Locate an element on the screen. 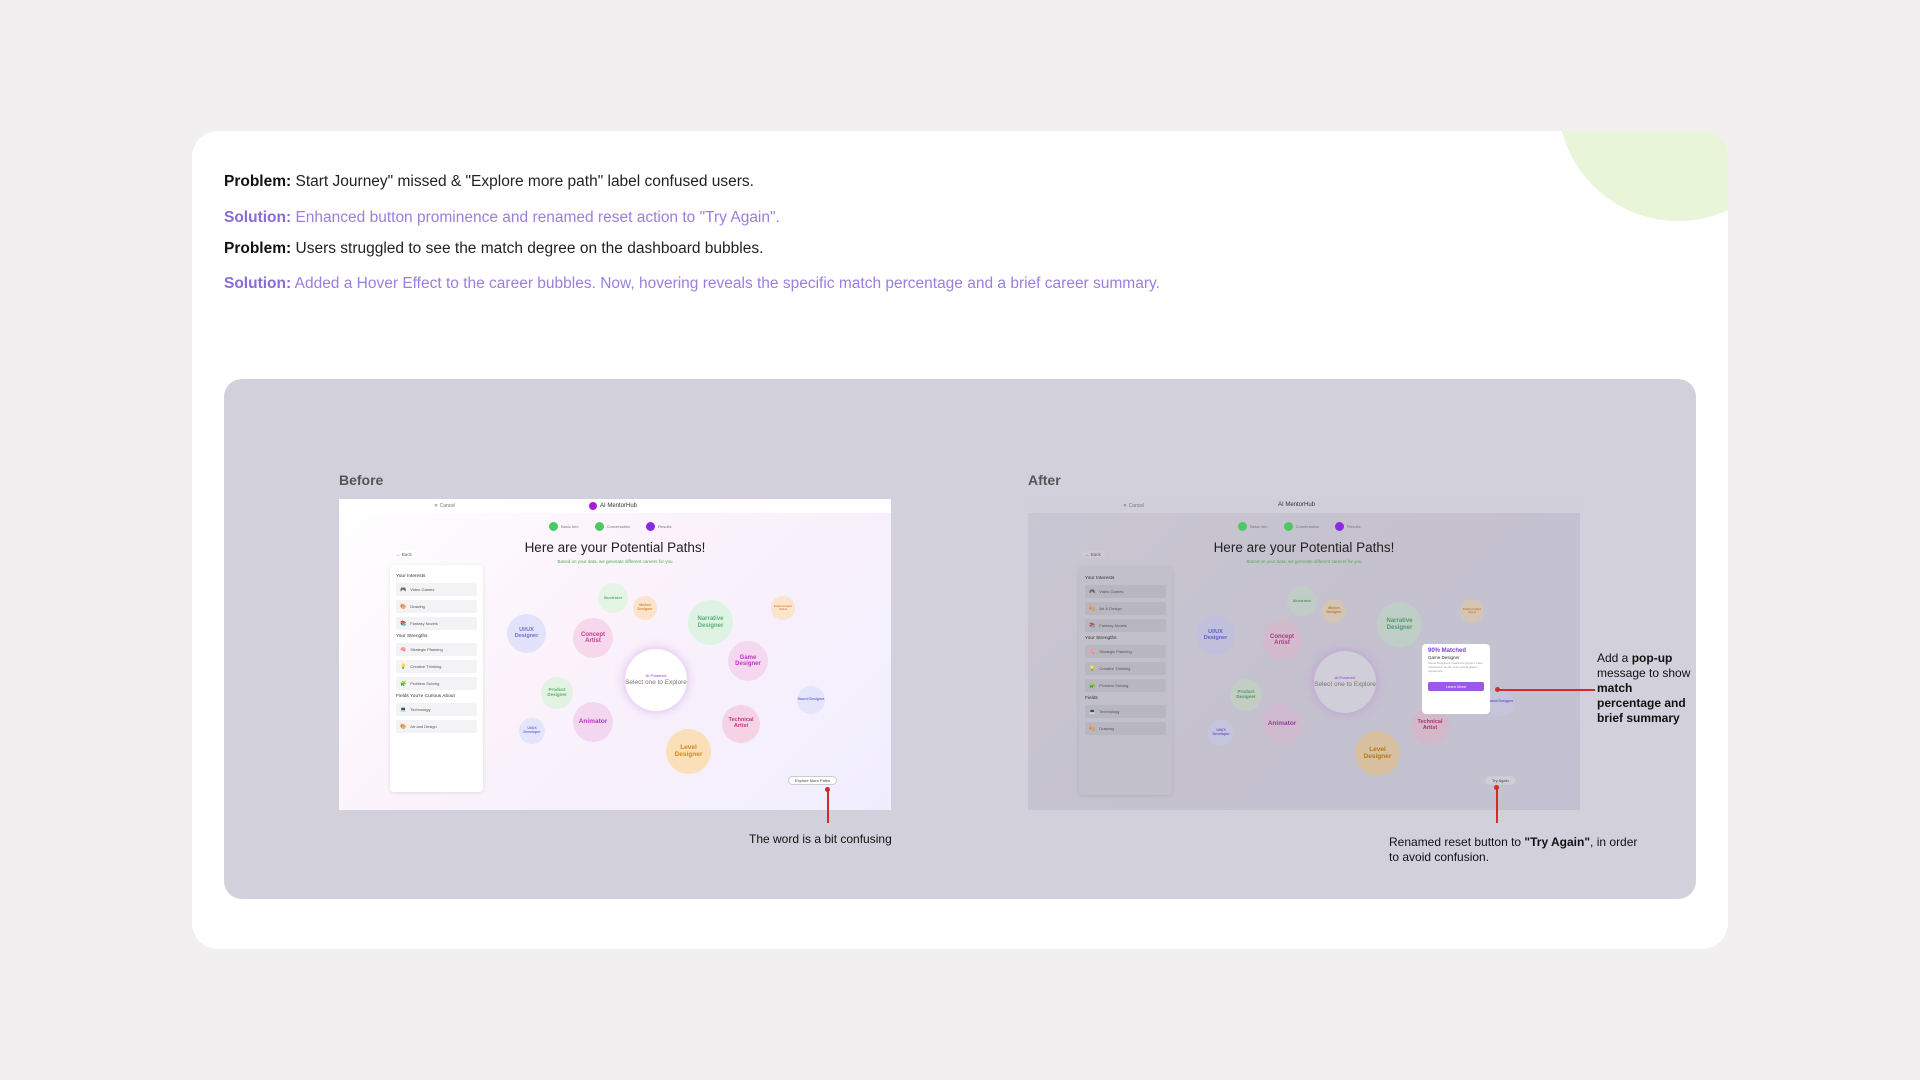 The height and width of the screenshot is (1080, 1920). current-step-icon is located at coordinates (651, 526).